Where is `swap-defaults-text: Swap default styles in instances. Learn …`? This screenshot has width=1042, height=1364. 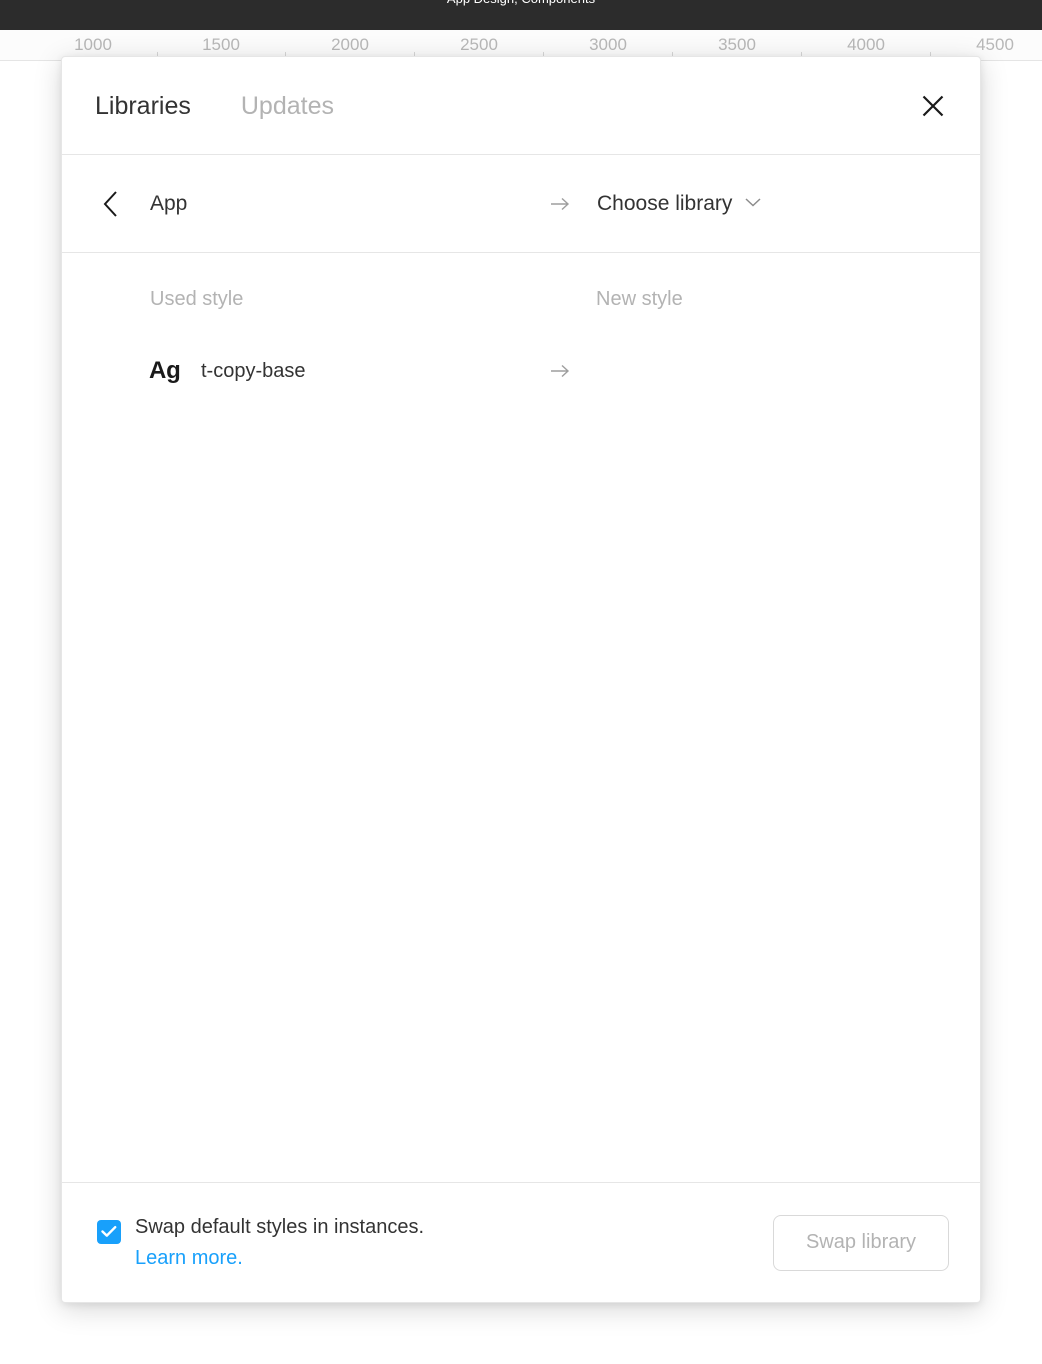
swap-defaults-text: Swap default styles in instances. Learn … is located at coordinates (279, 1243).